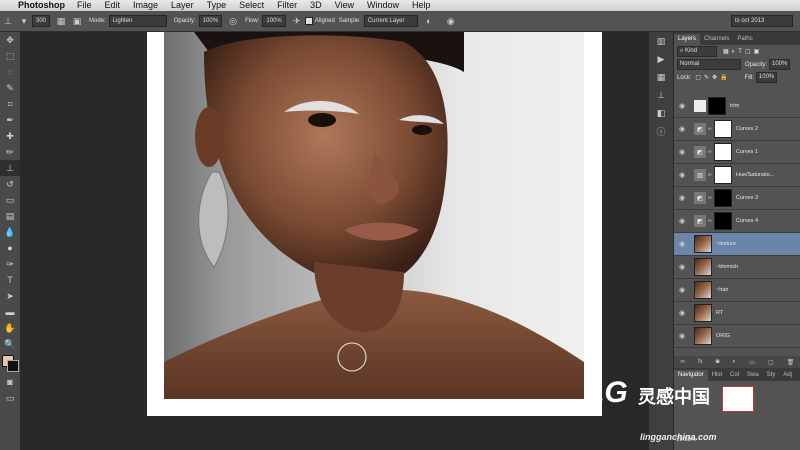 This screenshot has width=800, height=450. I want to click on flow-field: 100%, so click(274, 21).